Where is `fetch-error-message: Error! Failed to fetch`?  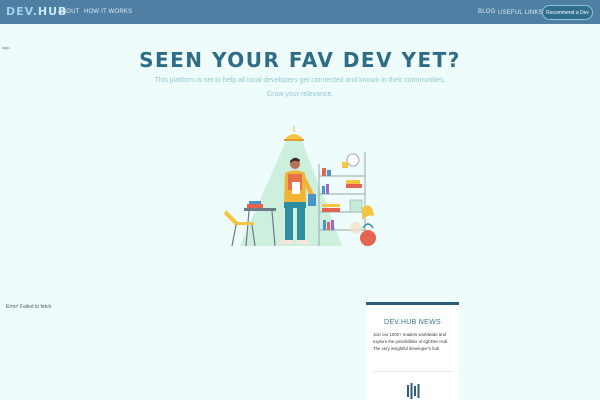
fetch-error-message: Error! Failed to fetch is located at coordinates (29, 307).